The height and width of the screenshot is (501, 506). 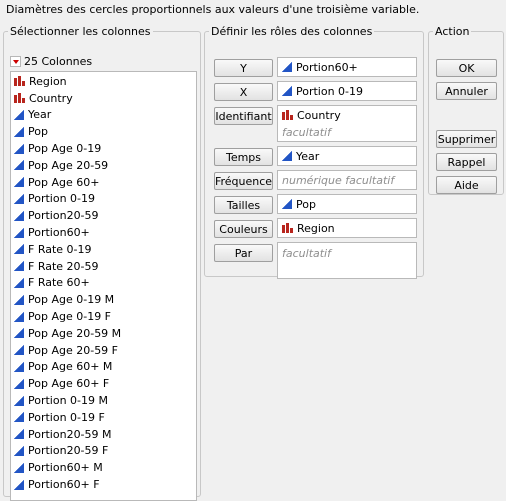 What do you see at coordinates (73, 350) in the screenshot?
I see `column-list-item-label: Pop Age 20-59 F` at bounding box center [73, 350].